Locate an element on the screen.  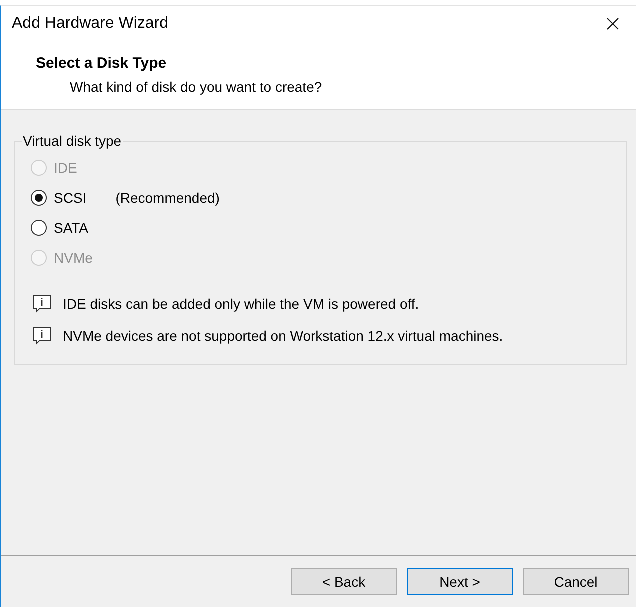
close-icon is located at coordinates (613, 24).